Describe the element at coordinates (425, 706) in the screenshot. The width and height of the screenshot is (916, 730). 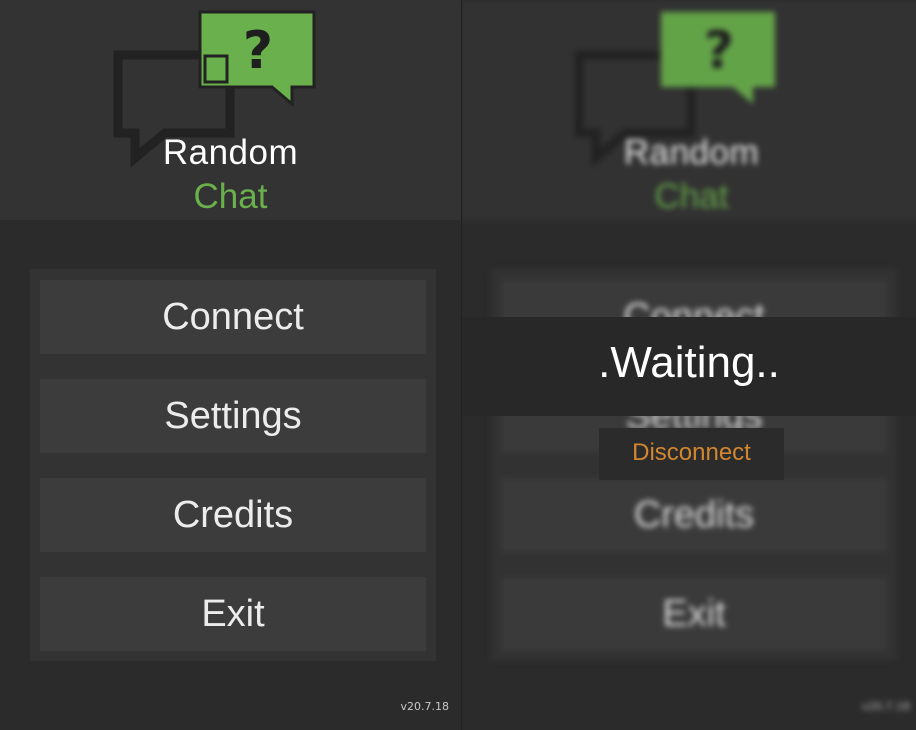
I see `version-label: v20.7.18` at that location.